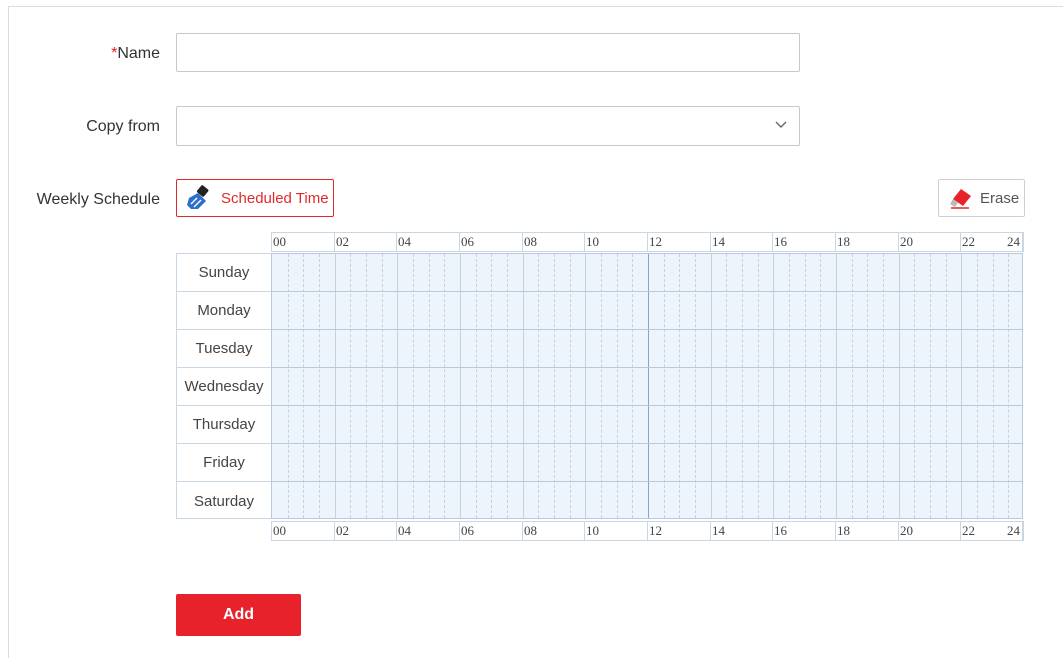 This screenshot has height=658, width=1063. Describe the element at coordinates (1013, 241) in the screenshot. I see `hour-label: 24` at that location.